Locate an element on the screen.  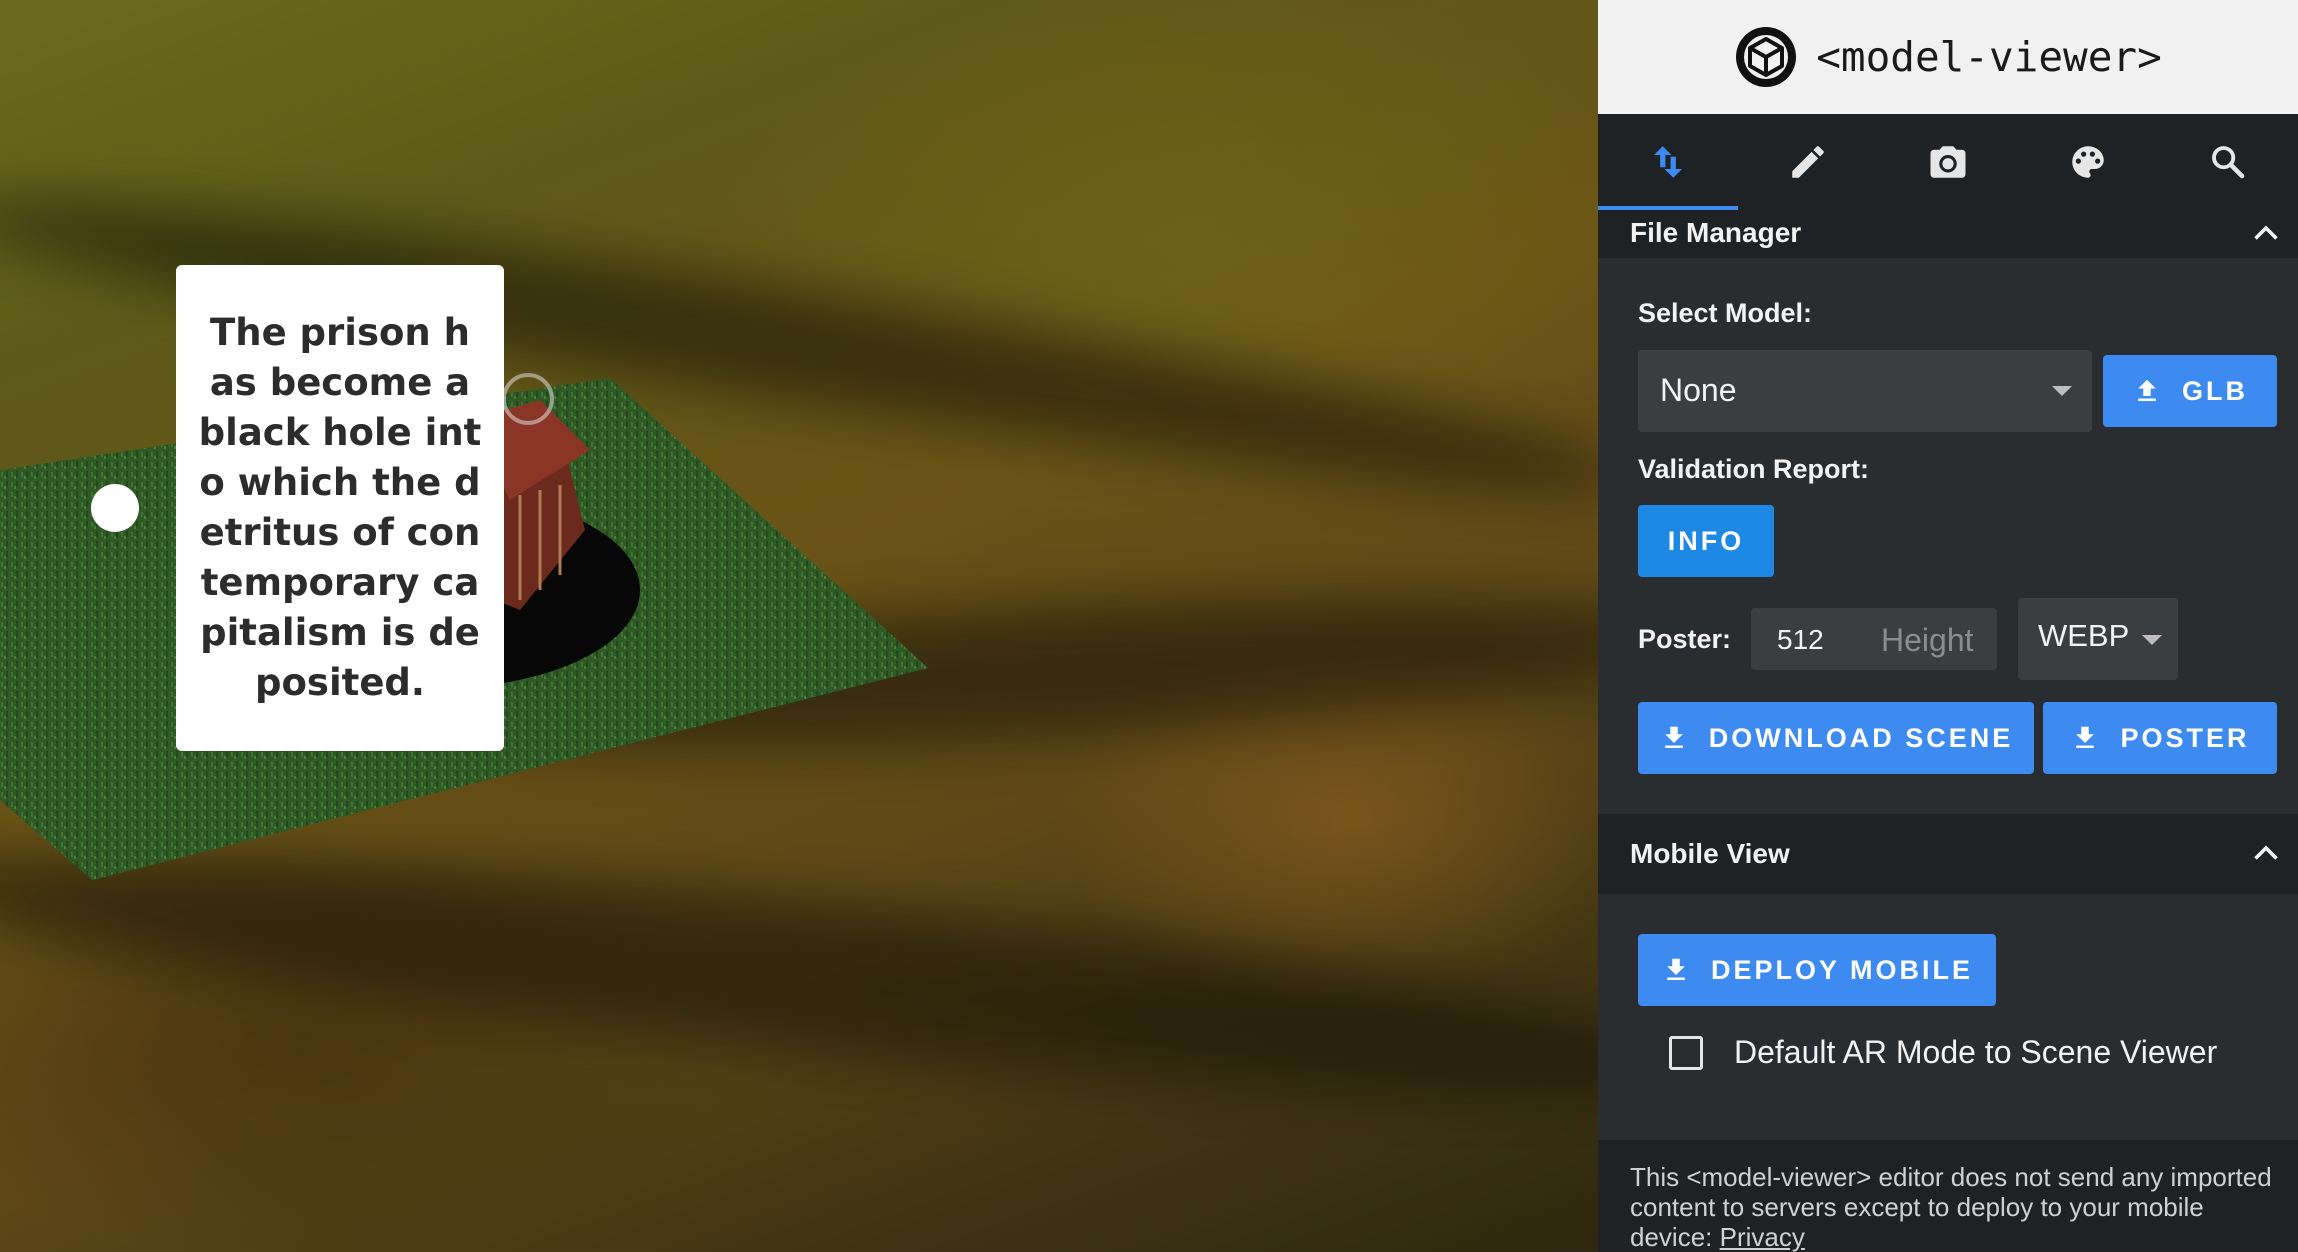
poster-height-placeholder: Height is located at coordinates (1927, 640).